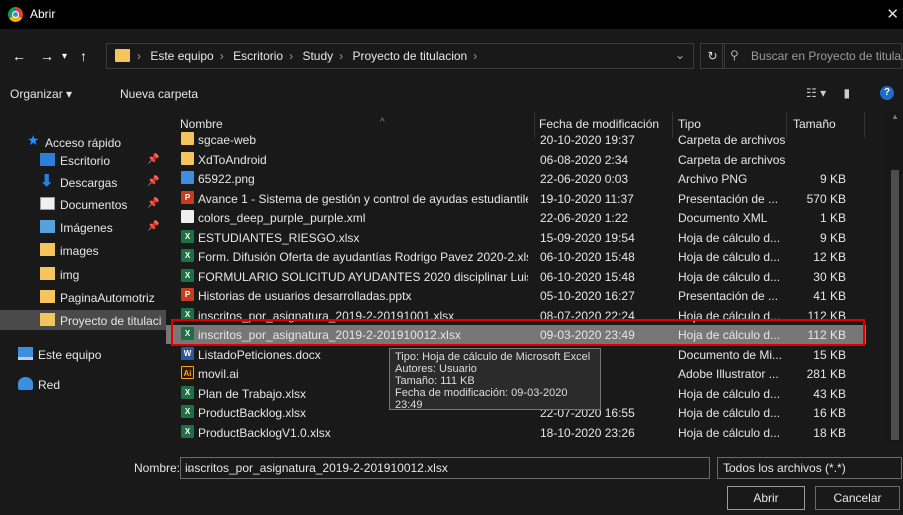 This screenshot has height=515, width=903. Describe the element at coordinates (279, 237) in the screenshot. I see `file-name: ESTUDIANTES_RIESGO.xlsx` at that location.